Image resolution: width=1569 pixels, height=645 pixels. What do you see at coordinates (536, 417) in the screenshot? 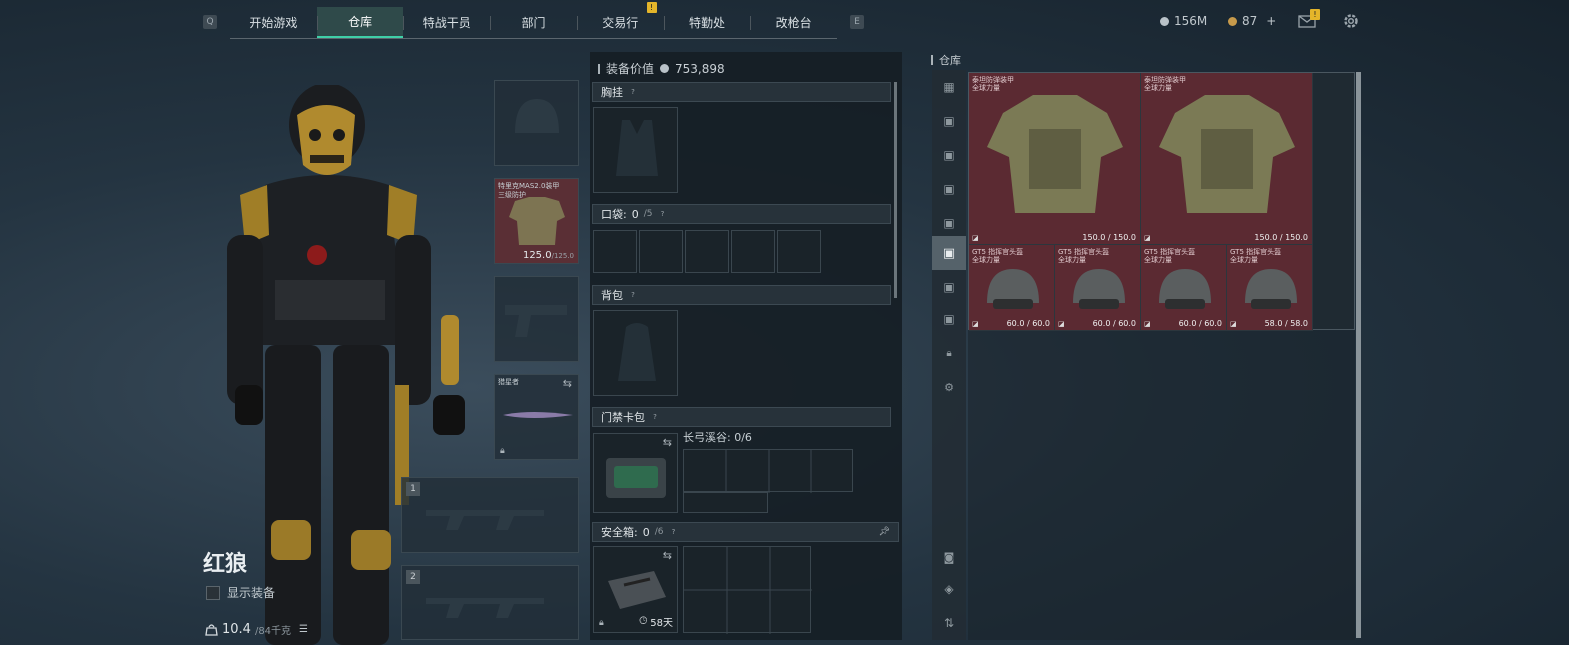
I see `melee-slot: 猎星者 ⇆ 🔒︎` at bounding box center [536, 417].